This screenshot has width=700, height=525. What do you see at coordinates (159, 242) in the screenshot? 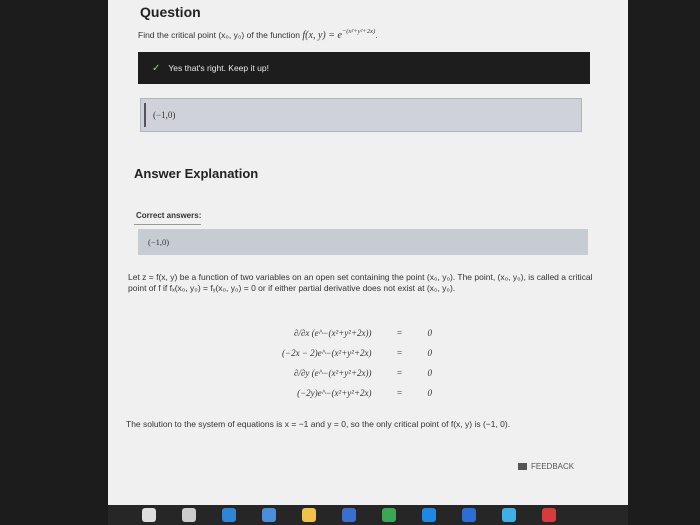
I see `correct-answer-value: (−1,0)` at bounding box center [159, 242].